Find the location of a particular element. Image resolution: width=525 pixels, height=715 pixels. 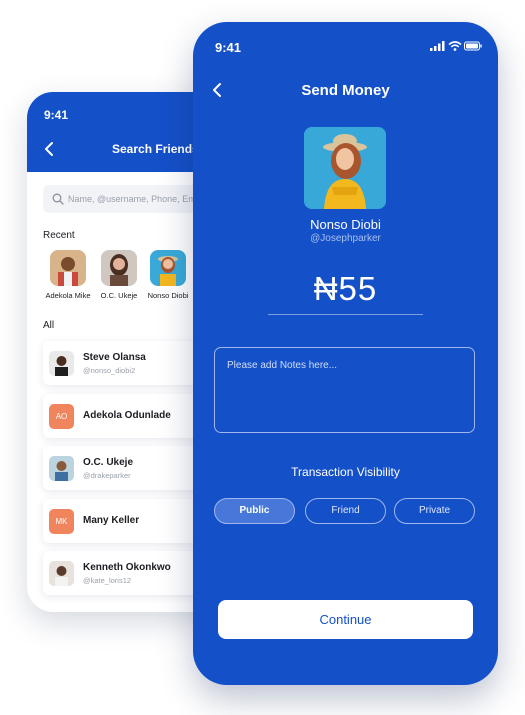

contact-name: O.C. Ukeje is located at coordinates (108, 462).